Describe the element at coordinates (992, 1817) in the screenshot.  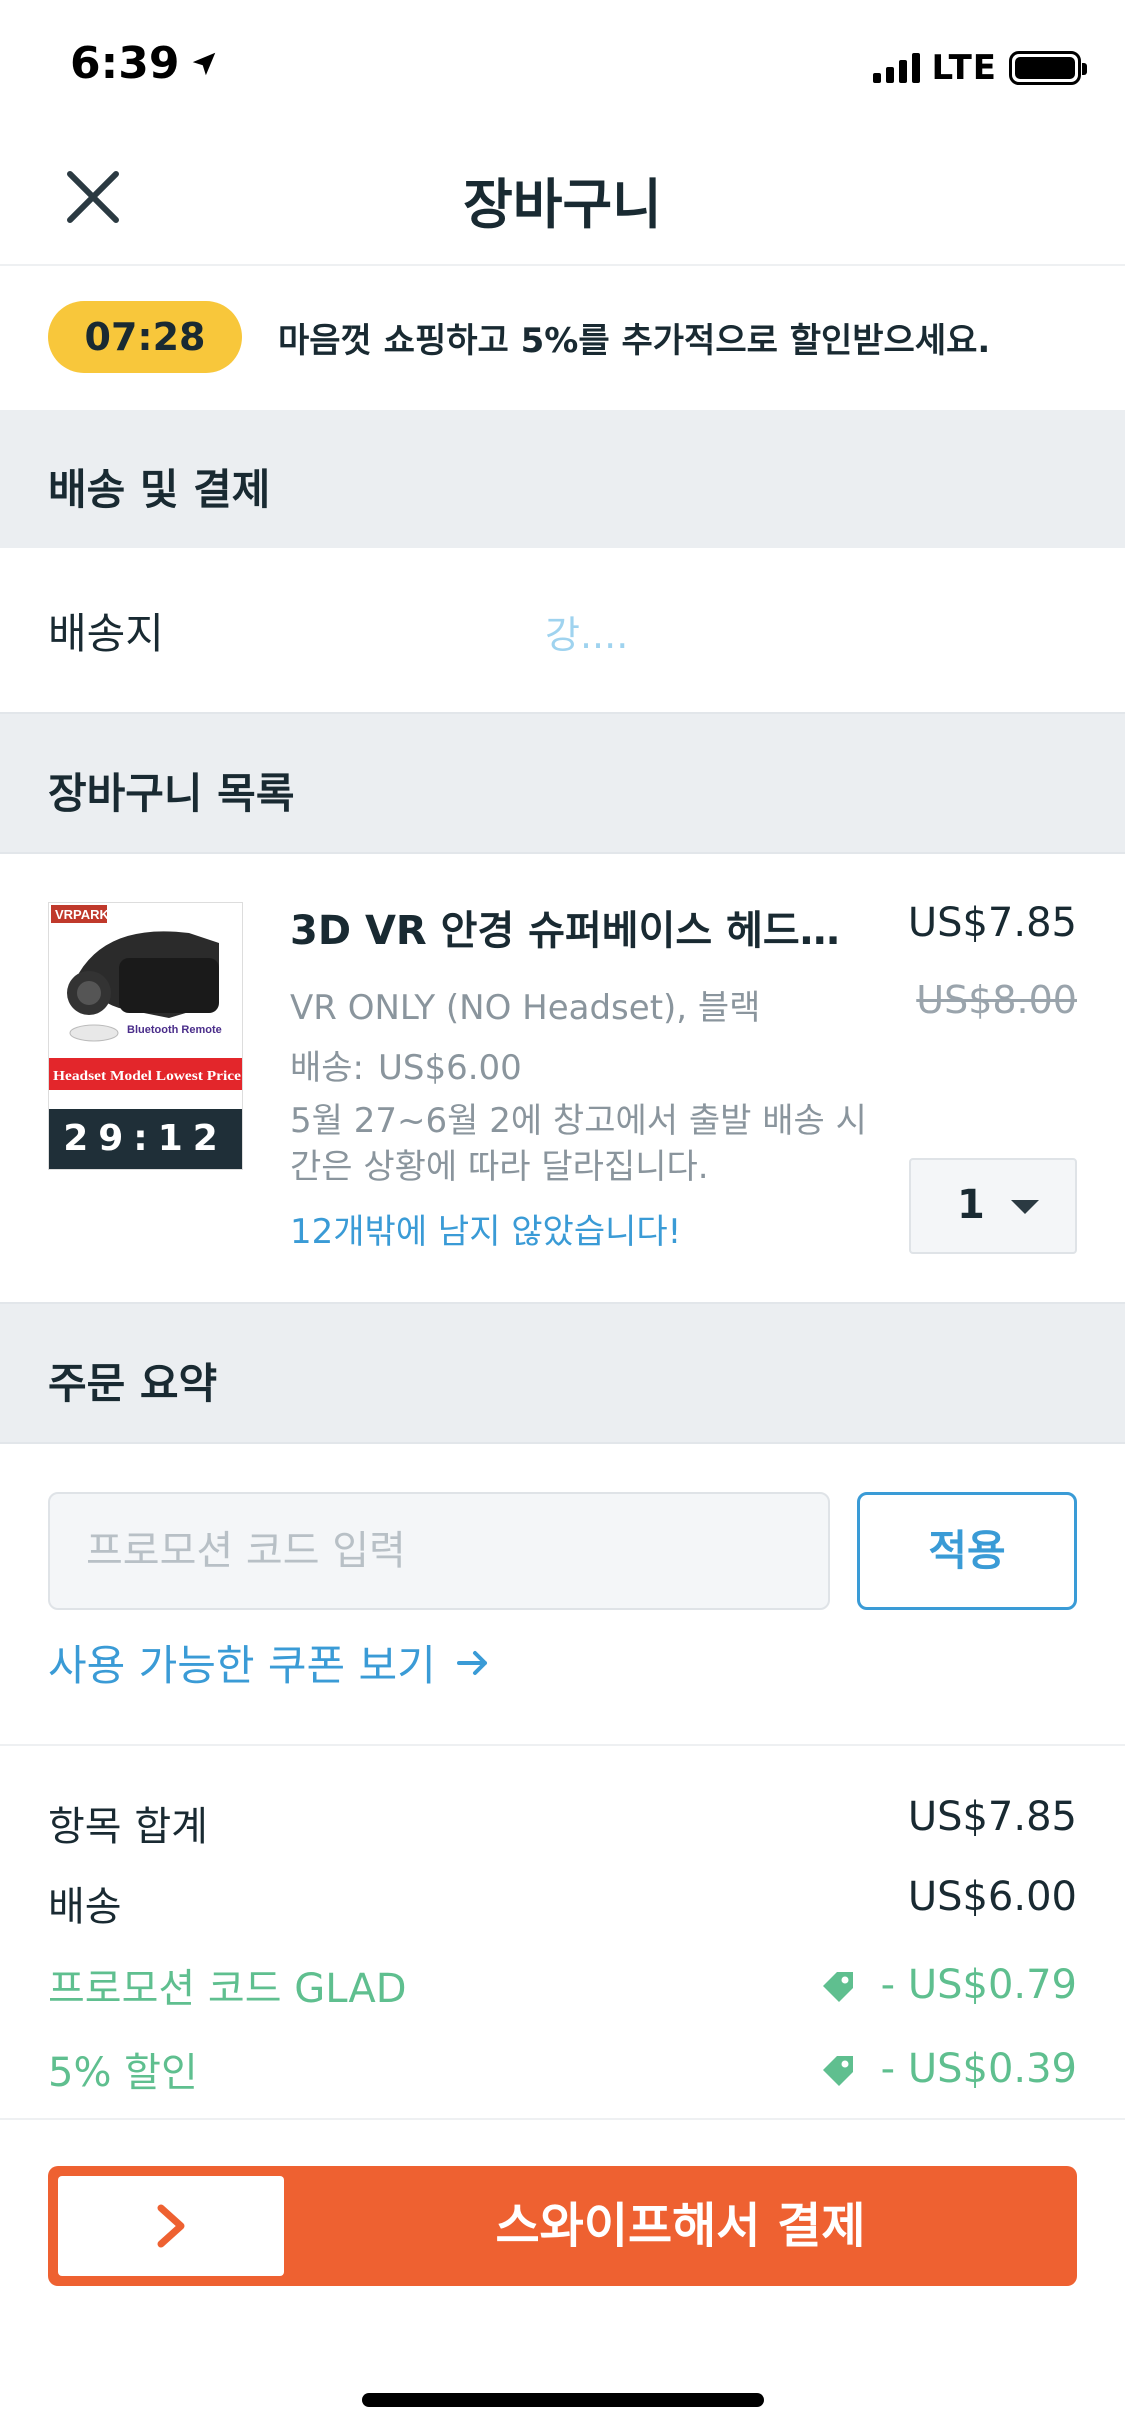
I see `summary-value: US$7.85` at that location.